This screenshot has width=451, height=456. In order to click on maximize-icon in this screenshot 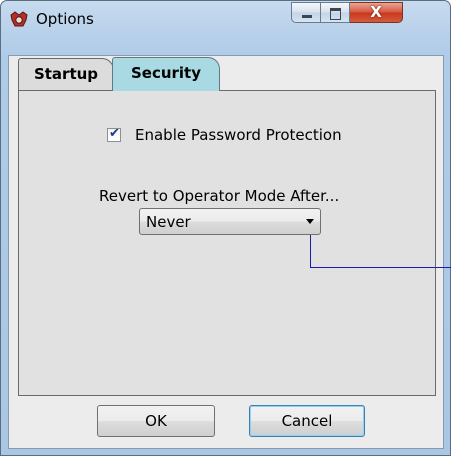, I will do `click(335, 14)`.